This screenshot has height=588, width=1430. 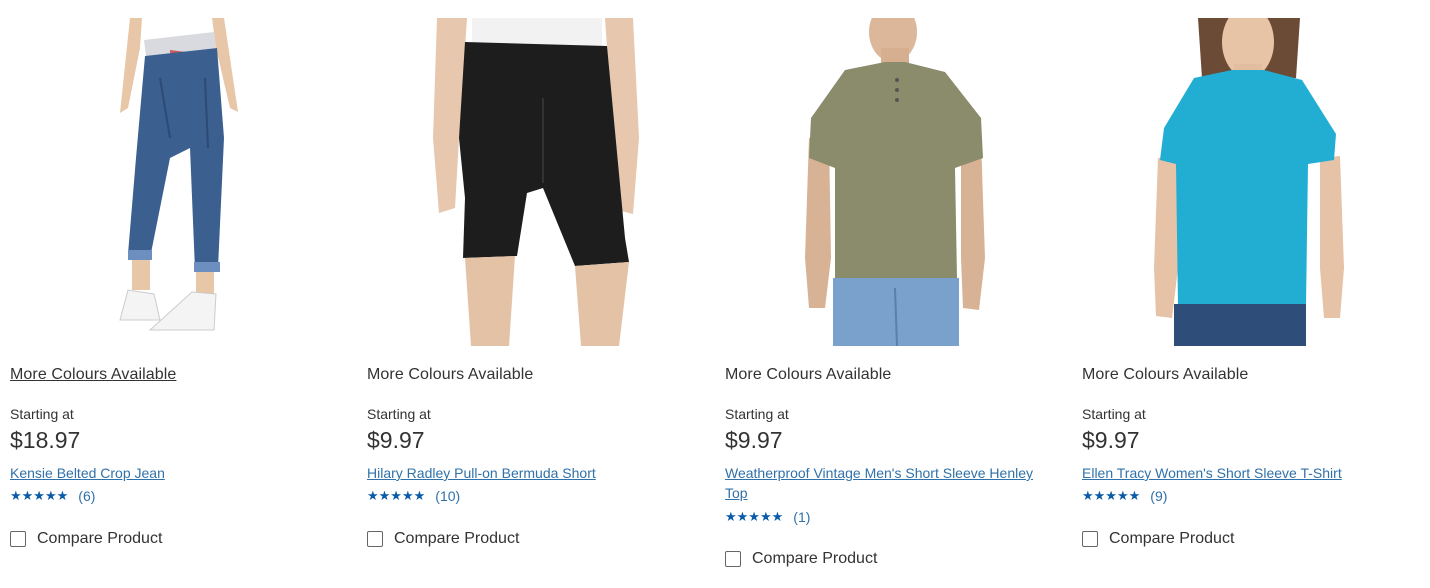 What do you see at coordinates (527, 473) in the screenshot?
I see `product-title-link: Hilary Radley Pull-on Bermuda Short` at bounding box center [527, 473].